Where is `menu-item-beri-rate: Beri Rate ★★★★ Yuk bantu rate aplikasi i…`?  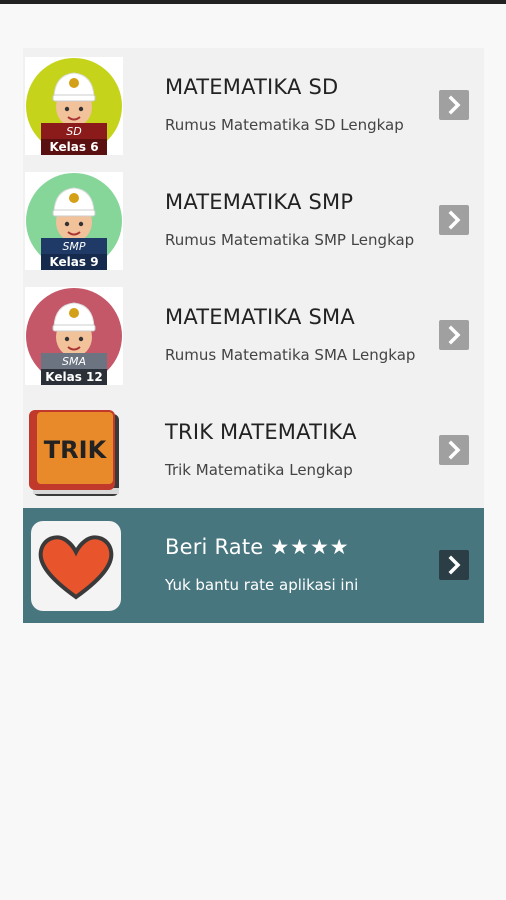 menu-item-beri-rate: Beri Rate ★★★★ Yuk bantu rate aplikasi i… is located at coordinates (253, 565).